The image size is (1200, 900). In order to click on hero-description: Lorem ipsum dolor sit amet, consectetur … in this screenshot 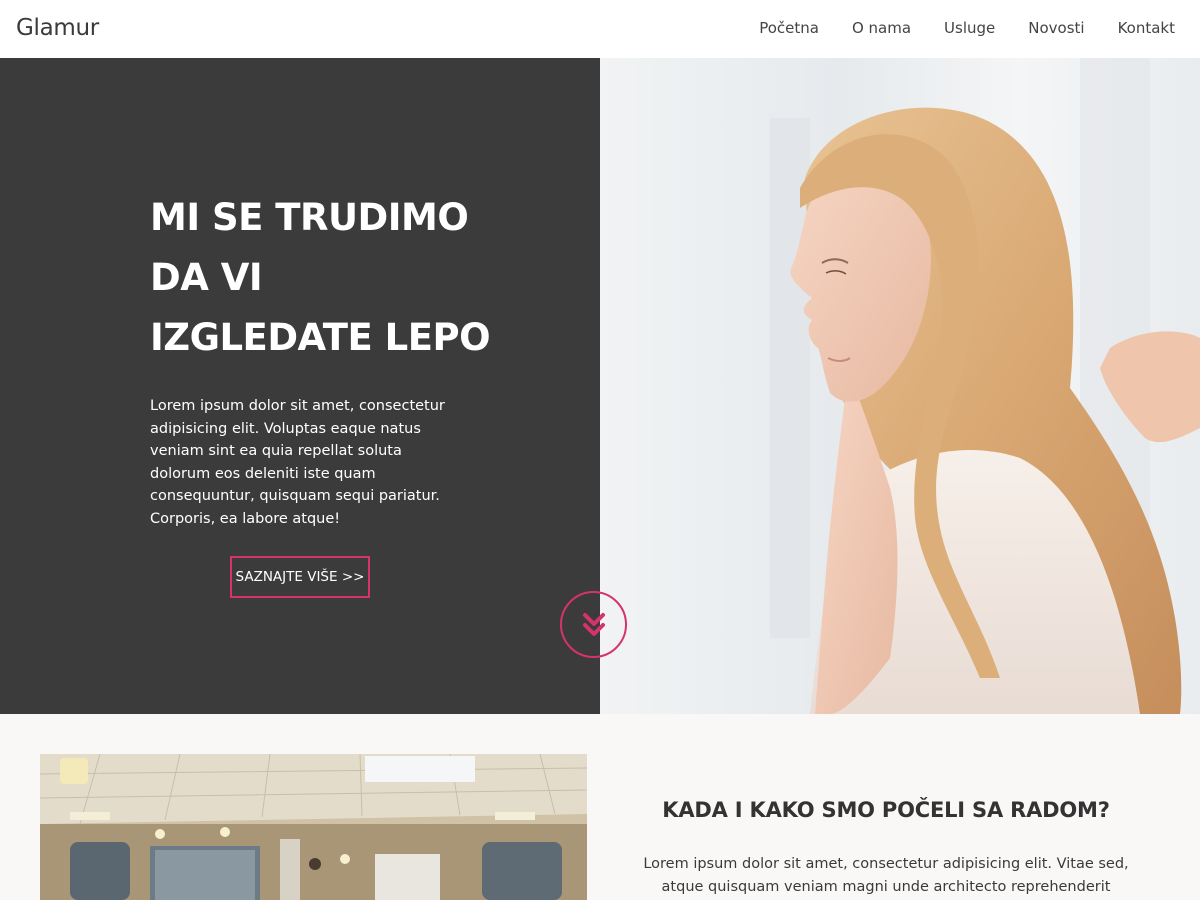, I will do `click(297, 462)`.